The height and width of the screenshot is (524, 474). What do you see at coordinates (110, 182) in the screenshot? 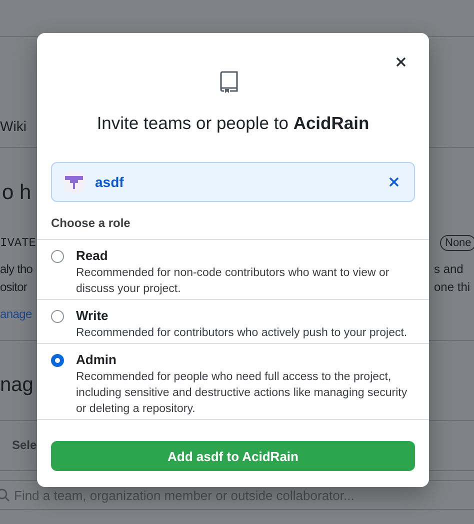
I see `invitee-name: asdf` at bounding box center [110, 182].